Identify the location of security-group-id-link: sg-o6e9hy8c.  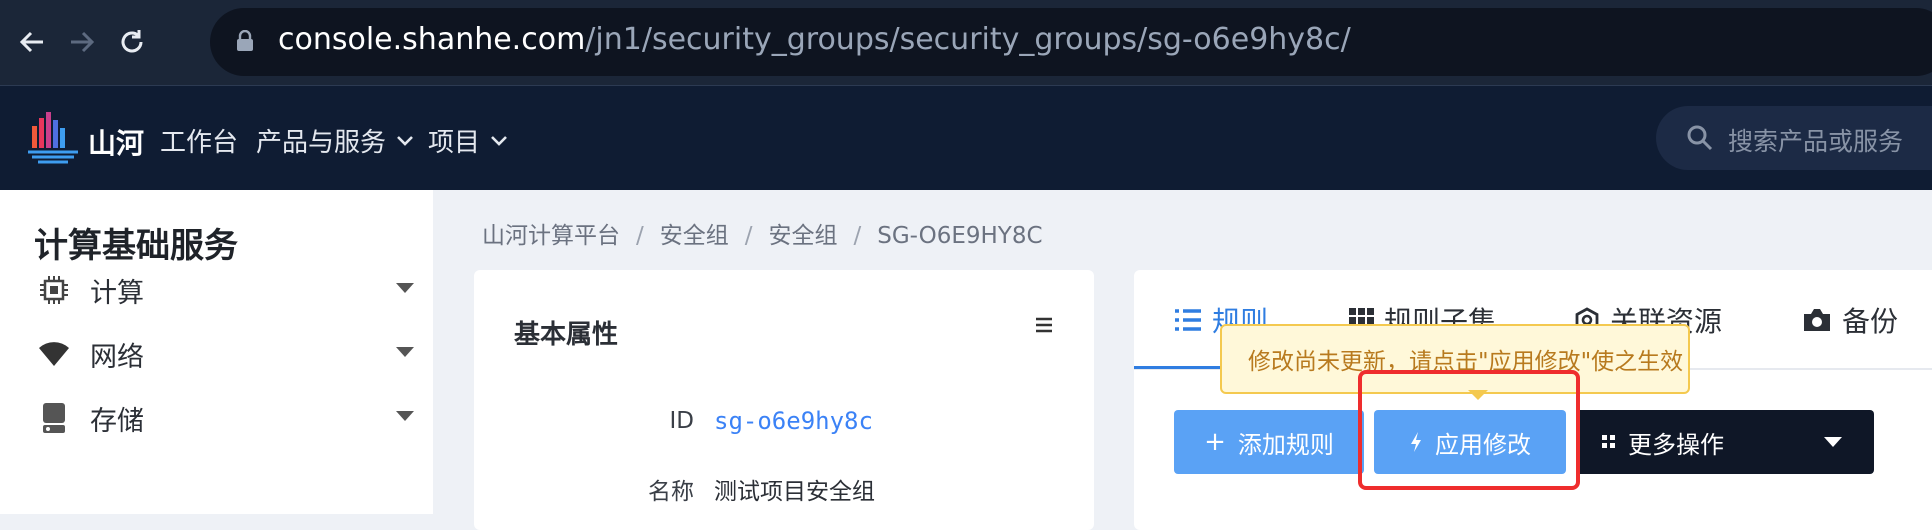
(793, 421).